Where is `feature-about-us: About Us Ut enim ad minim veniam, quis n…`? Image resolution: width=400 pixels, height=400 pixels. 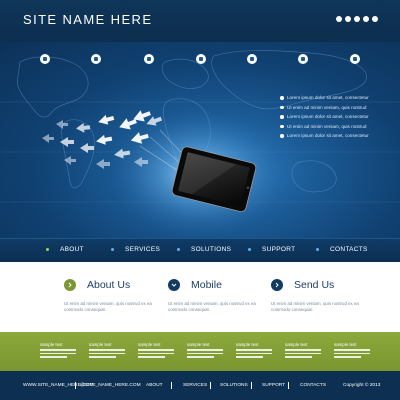 feature-about-us: About Us Ut enim ad minim veniam, quis n… is located at coordinates (119, 296).